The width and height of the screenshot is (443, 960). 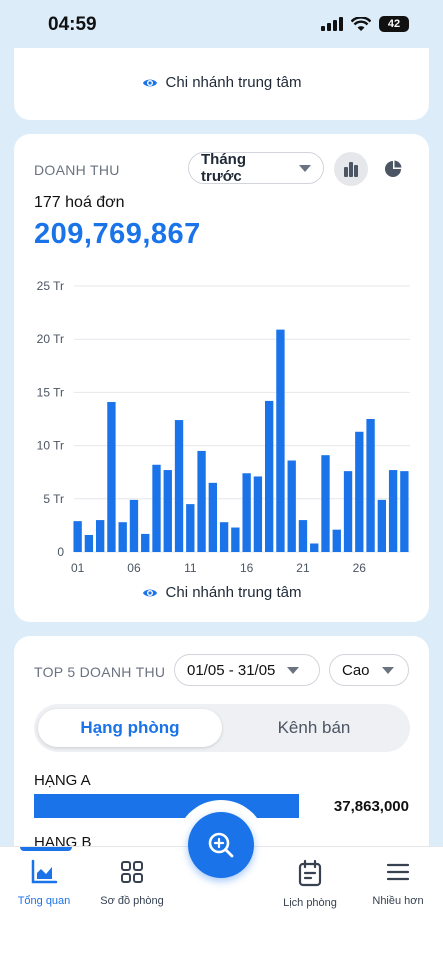 What do you see at coordinates (132, 901) in the screenshot?
I see `nav-label: Sơ đồ phòng` at bounding box center [132, 901].